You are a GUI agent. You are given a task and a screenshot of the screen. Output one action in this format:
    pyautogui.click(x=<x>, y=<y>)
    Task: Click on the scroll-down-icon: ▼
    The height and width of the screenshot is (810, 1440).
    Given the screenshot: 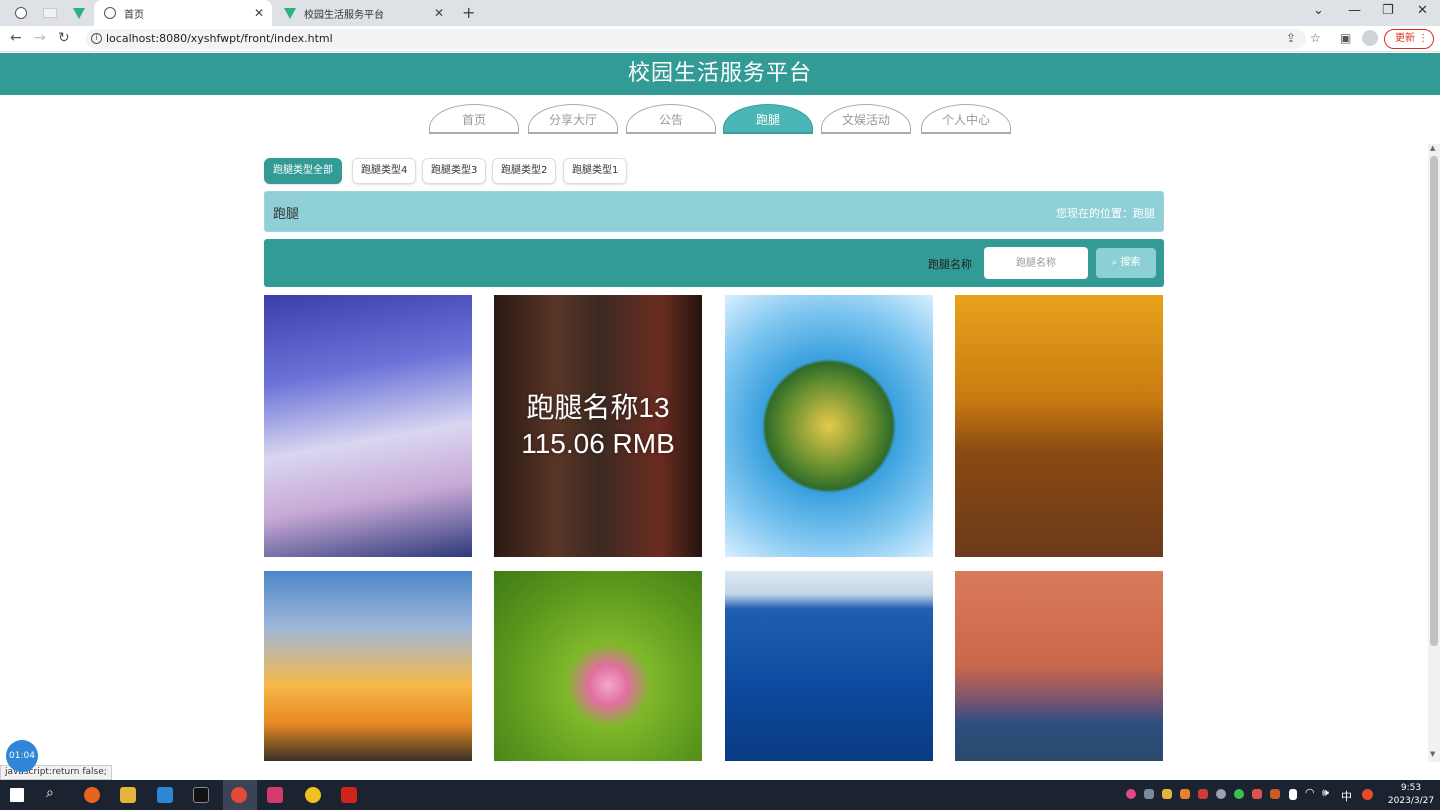 What is the action you would take?
    pyautogui.click(x=1432, y=754)
    